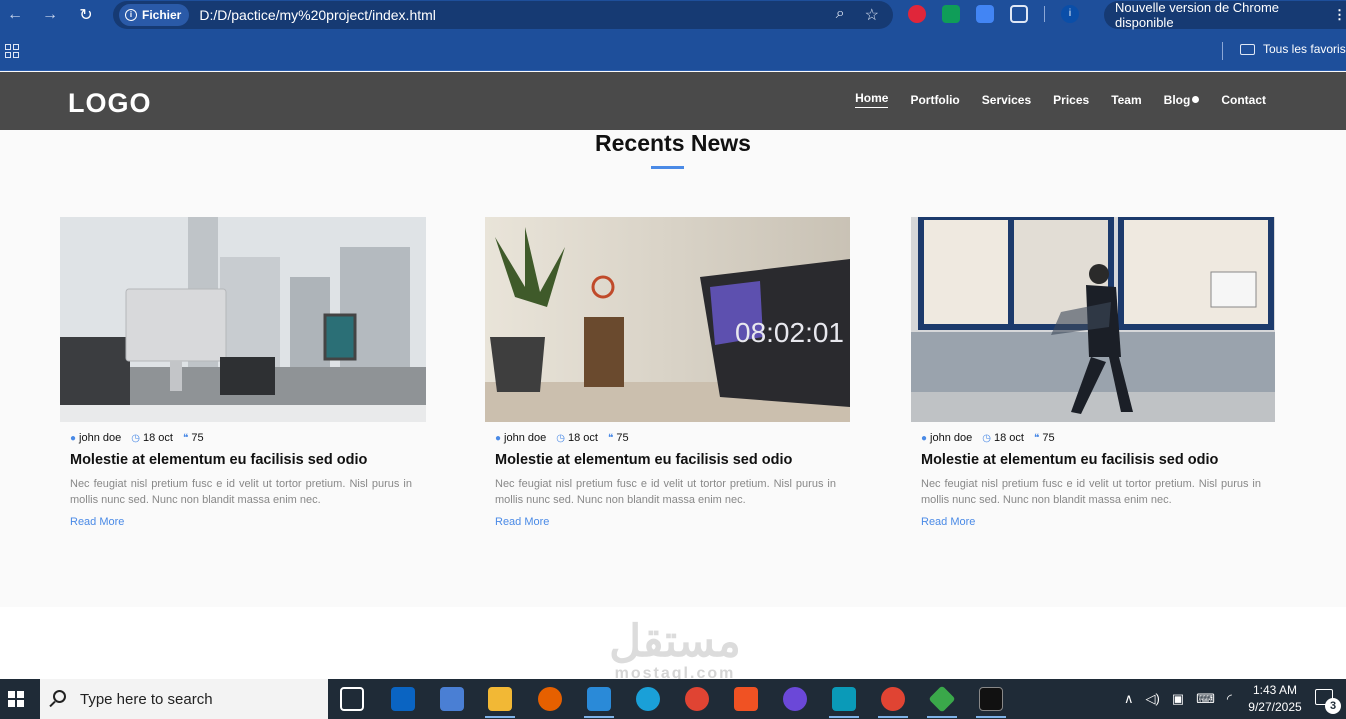 This screenshot has width=1346, height=719. I want to click on clock-icon: ◷, so click(560, 438).